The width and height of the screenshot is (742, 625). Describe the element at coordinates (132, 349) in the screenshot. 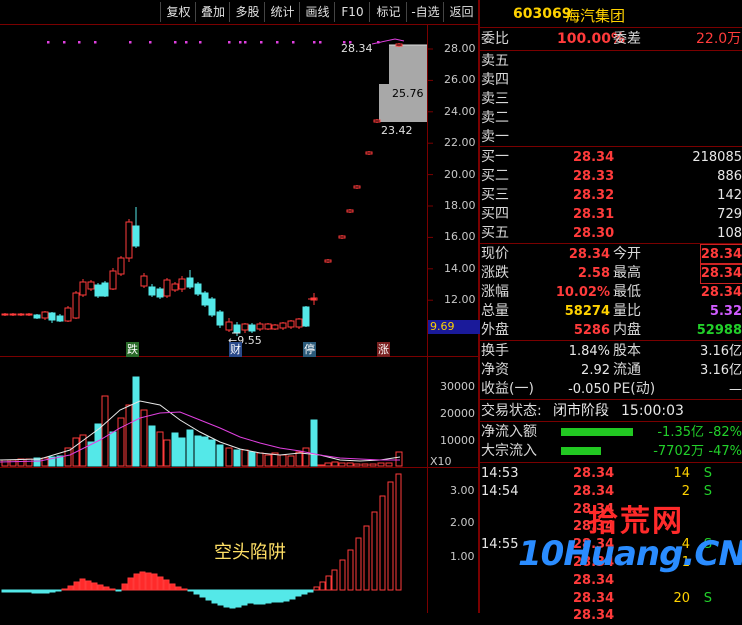

I see `event-tag-drop: 跌` at that location.